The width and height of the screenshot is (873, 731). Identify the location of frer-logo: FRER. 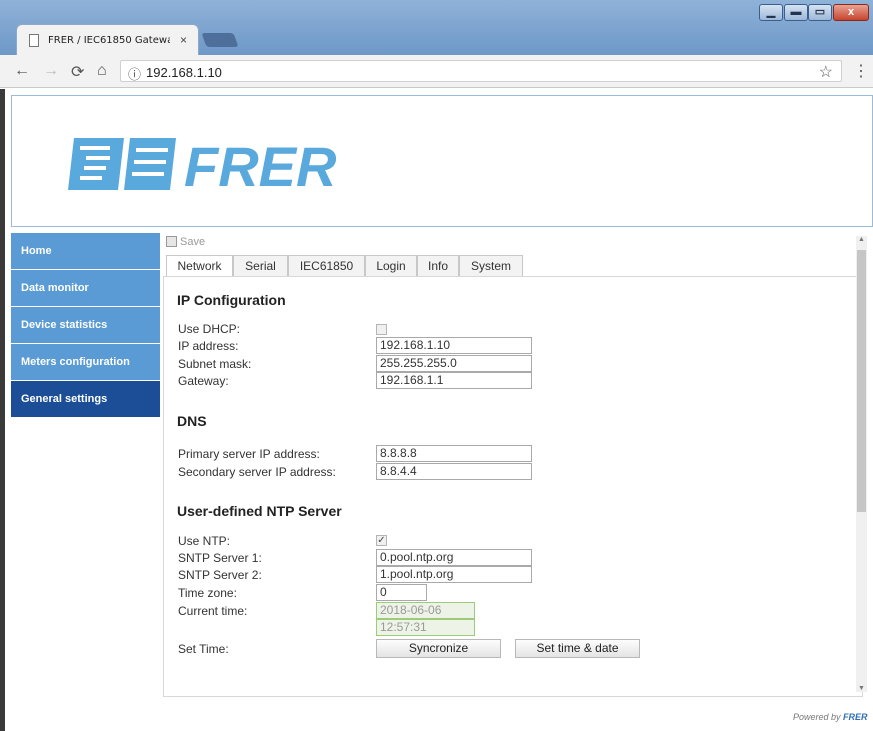
(211, 164).